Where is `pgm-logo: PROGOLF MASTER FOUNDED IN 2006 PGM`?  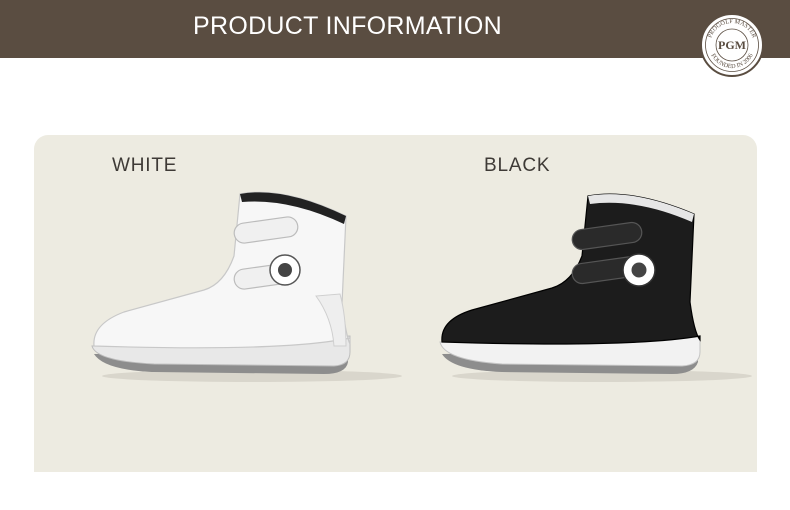
pgm-logo: PROGOLF MASTER FOUNDED IN 2006 PGM is located at coordinates (732, 45).